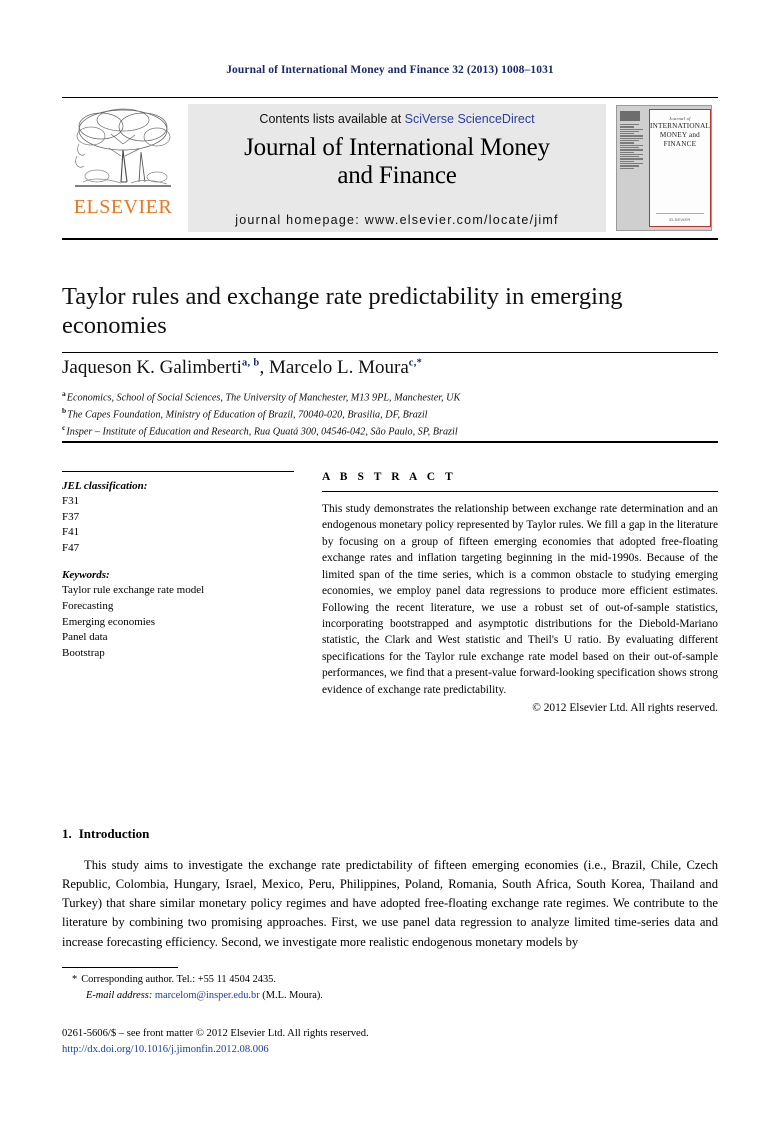 The width and height of the screenshot is (780, 1134). Describe the element at coordinates (470, 119) in the screenshot. I see `sciencedirect-link: SciVerse ScienceDirect` at that location.